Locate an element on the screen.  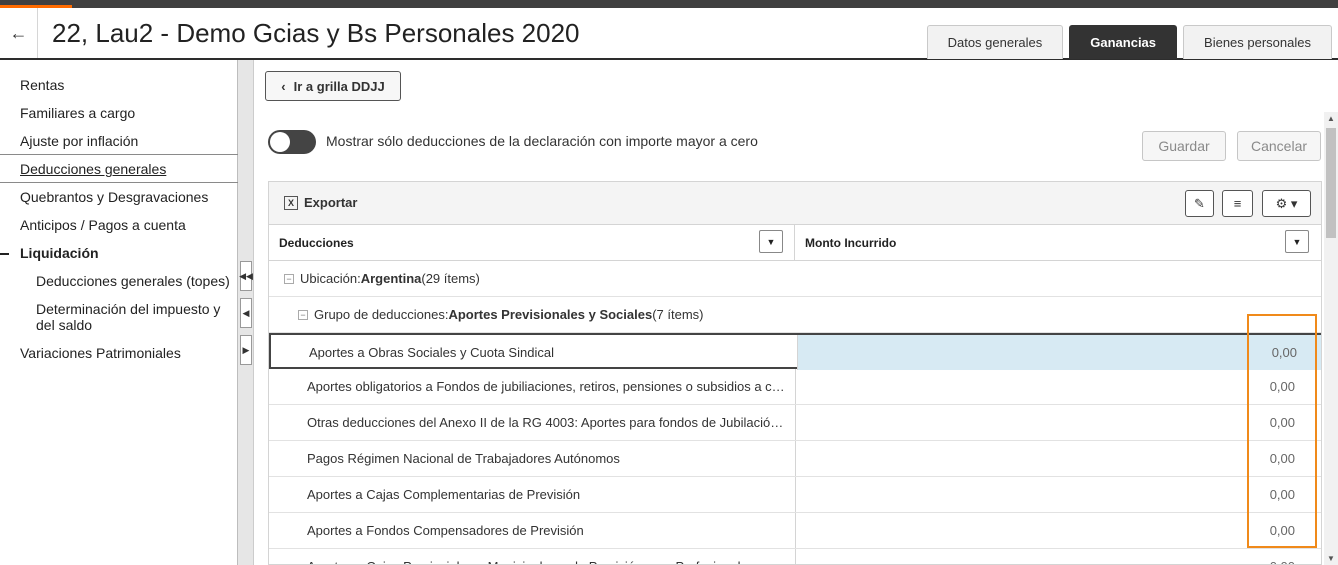
sidebar-item-deducciones-topes: Deducciones generales (topes) is located at coordinates (133, 281).